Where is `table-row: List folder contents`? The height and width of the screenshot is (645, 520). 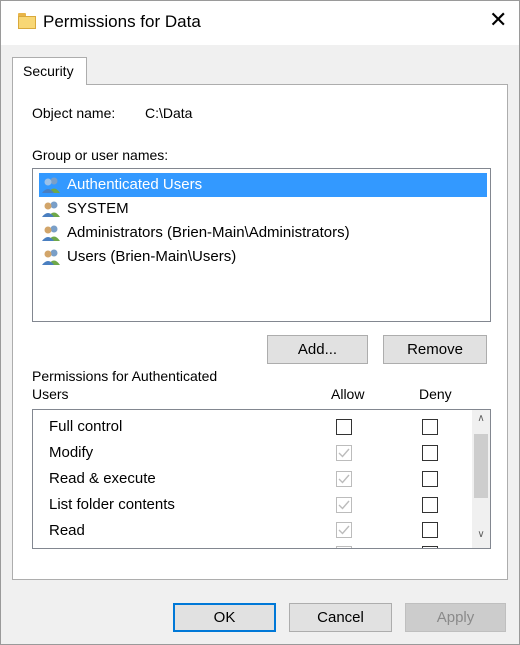 table-row: List folder contents is located at coordinates (259, 508).